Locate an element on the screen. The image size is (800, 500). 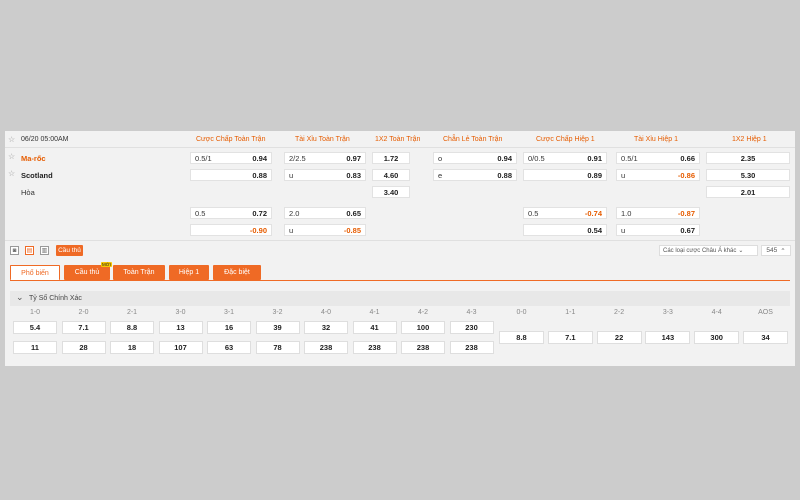
player-button: Cầu thủ is located at coordinates (69, 250).